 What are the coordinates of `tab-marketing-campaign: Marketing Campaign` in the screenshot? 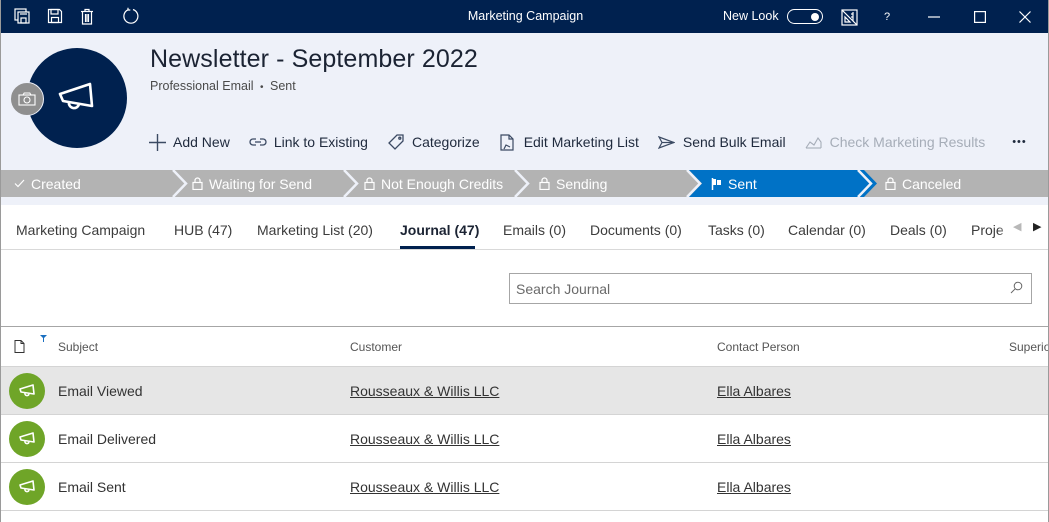 It's located at (80, 230).